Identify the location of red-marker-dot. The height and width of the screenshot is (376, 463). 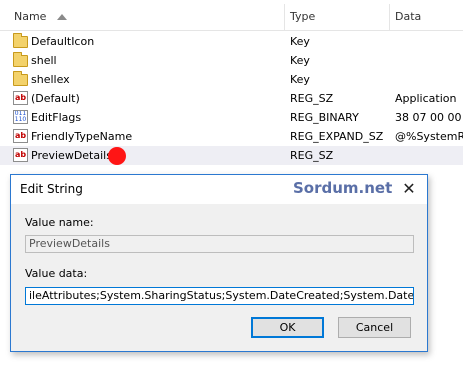
(117, 156).